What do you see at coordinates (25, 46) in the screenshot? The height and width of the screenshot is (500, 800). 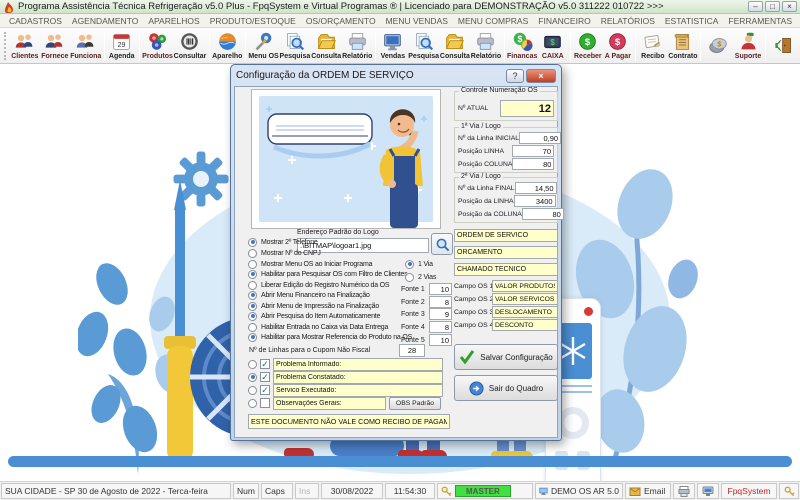 I see `toolbar-clientes: Clientes` at bounding box center [25, 46].